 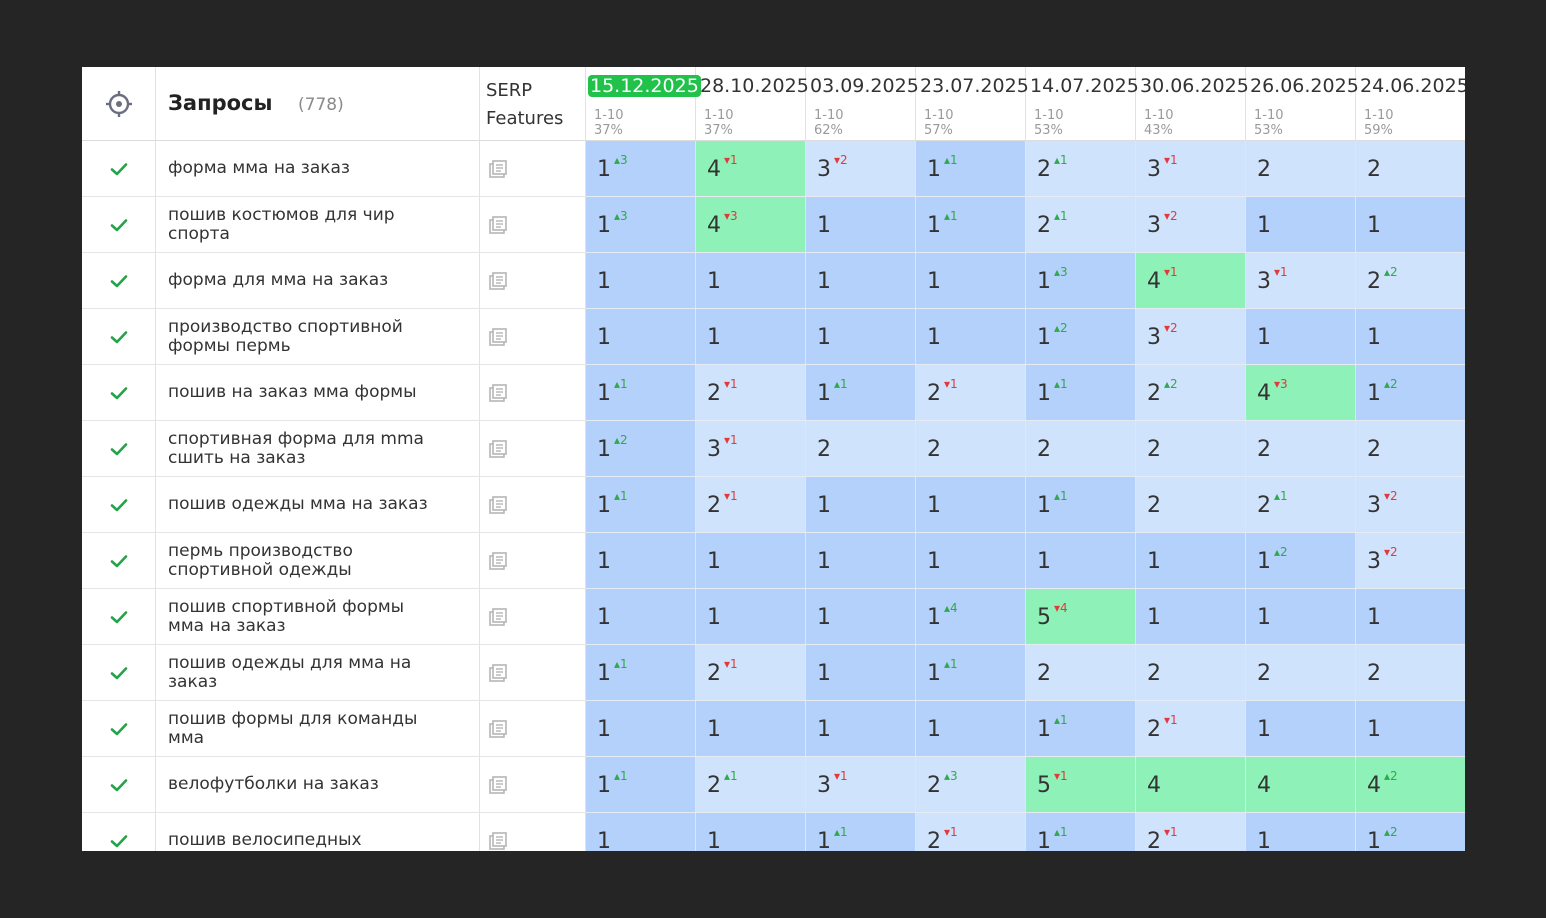 I want to click on position-cell: 1 ▴4, so click(x=971, y=617).